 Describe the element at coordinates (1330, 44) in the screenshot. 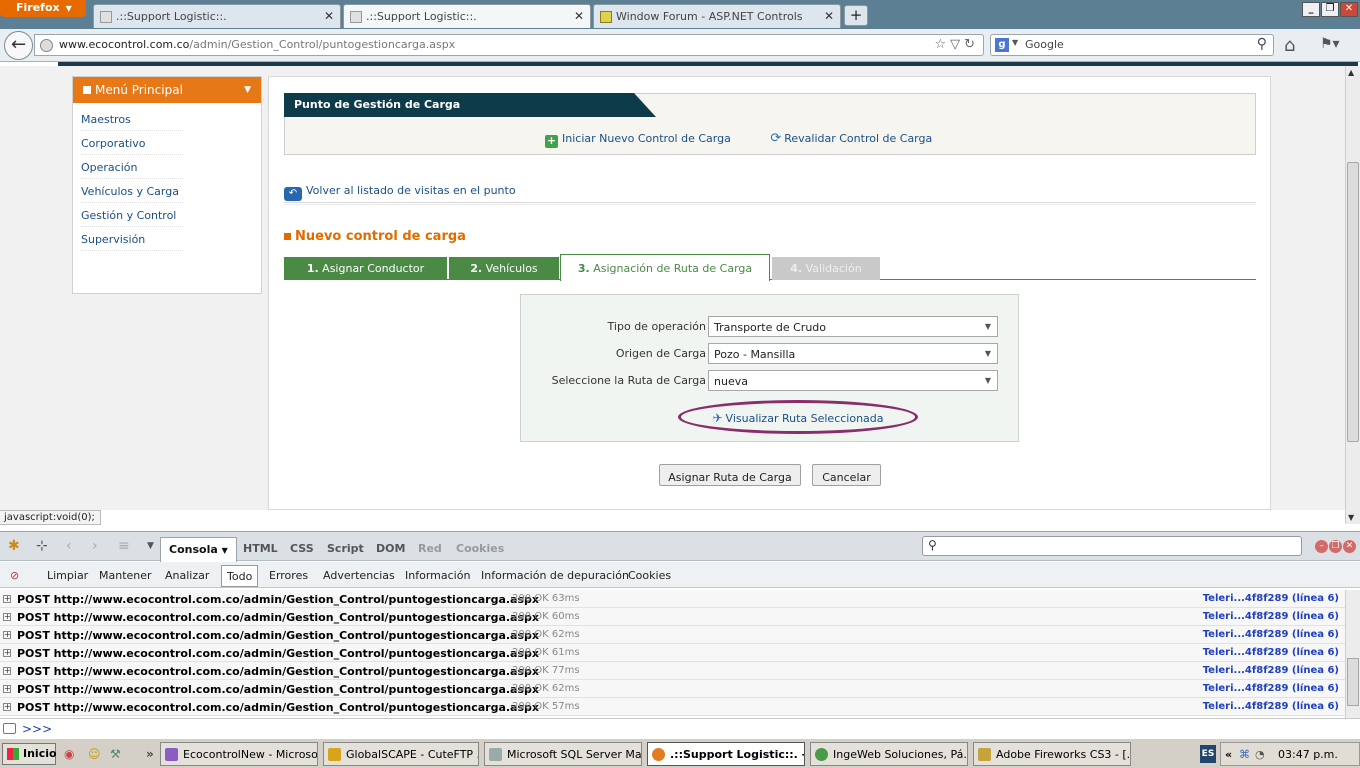

I see `bookmarks-icon: ⚑▾` at that location.